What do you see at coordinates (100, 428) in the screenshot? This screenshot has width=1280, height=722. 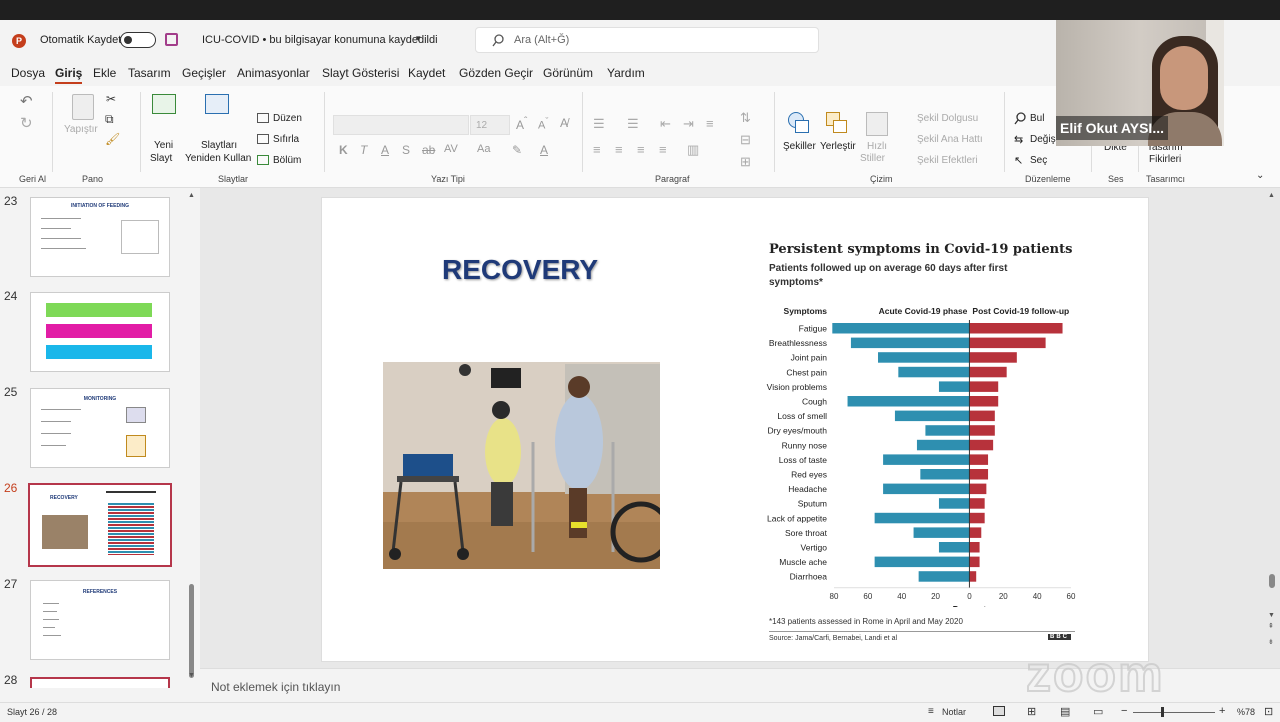 I see `slide-thumbnail-25: MONITORING` at bounding box center [100, 428].